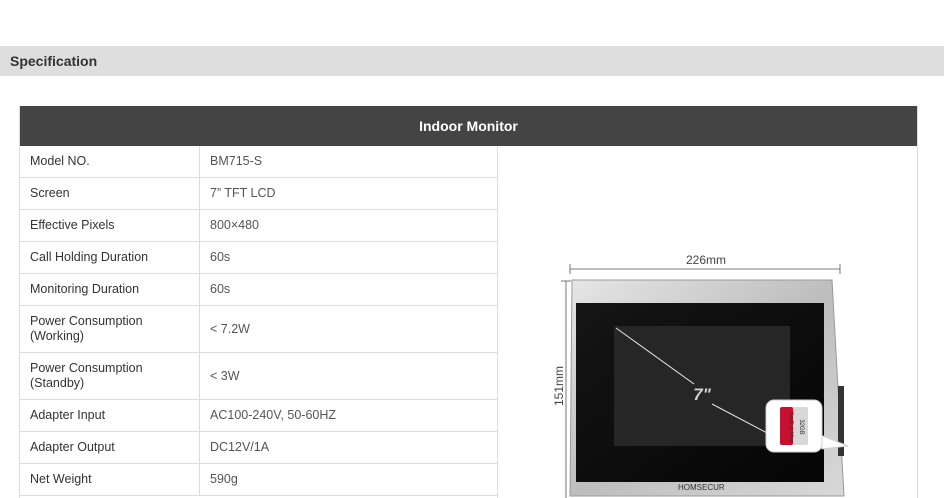  Describe the element at coordinates (110, 193) in the screenshot. I see `row-label: Screen` at that location.